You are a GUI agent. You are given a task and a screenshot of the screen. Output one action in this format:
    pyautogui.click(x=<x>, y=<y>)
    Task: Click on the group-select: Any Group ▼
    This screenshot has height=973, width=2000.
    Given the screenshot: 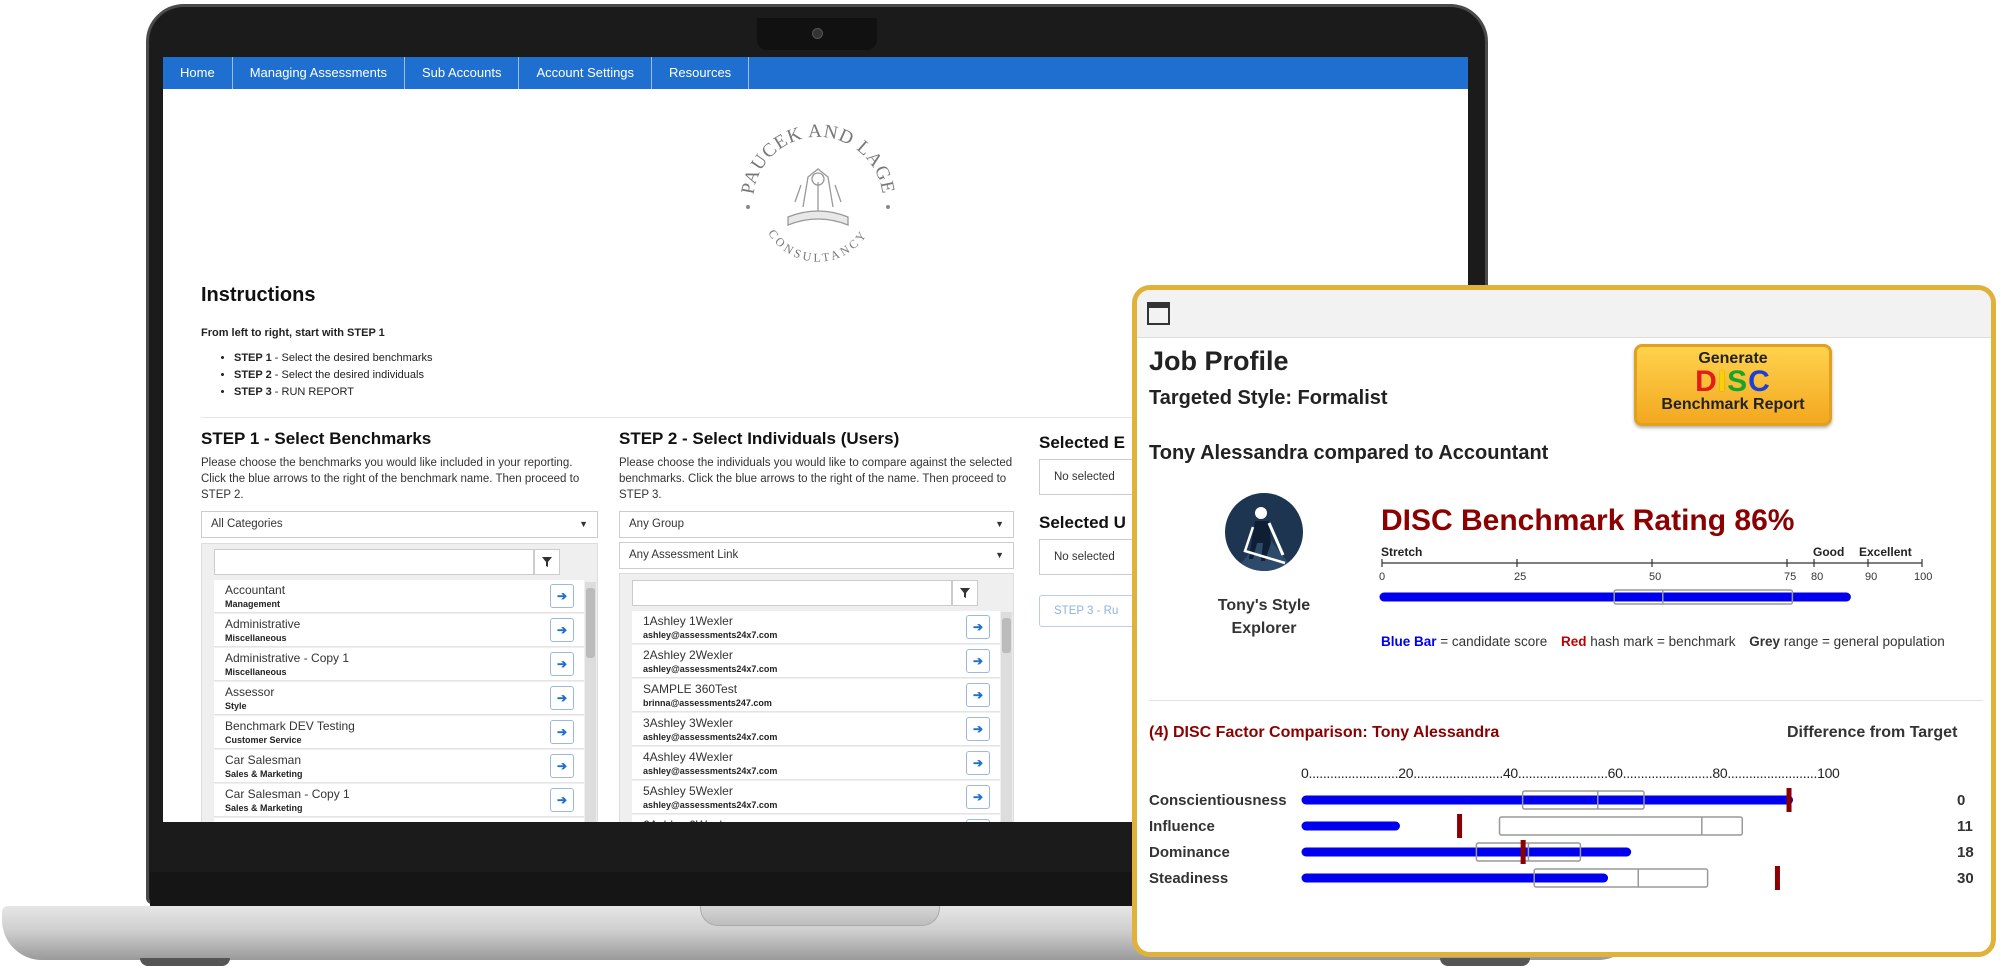 What is the action you would take?
    pyautogui.click(x=816, y=524)
    